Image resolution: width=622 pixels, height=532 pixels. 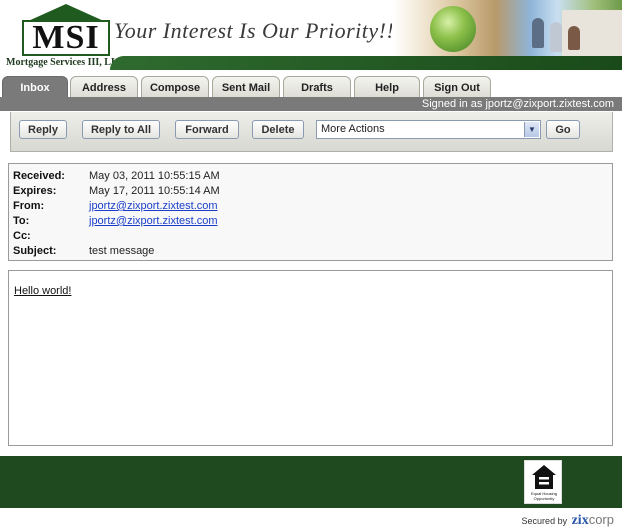 I want to click on header-photo, so click(x=507, y=28).